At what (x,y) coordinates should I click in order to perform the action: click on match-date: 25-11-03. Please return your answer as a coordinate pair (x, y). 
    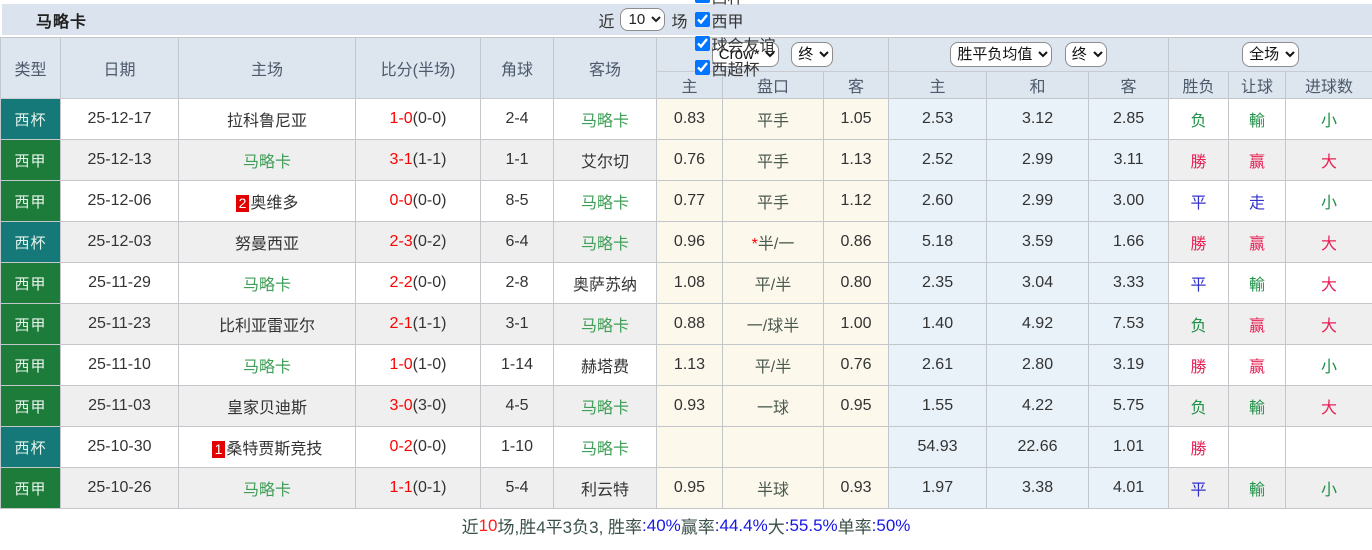
    Looking at the image, I should click on (120, 406).